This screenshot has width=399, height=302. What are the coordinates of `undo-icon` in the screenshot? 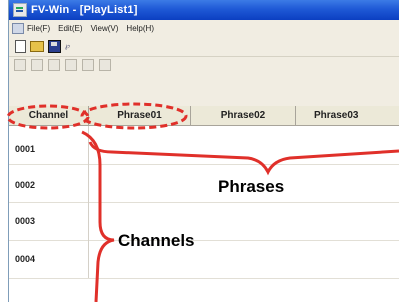 It's located at (20, 65).